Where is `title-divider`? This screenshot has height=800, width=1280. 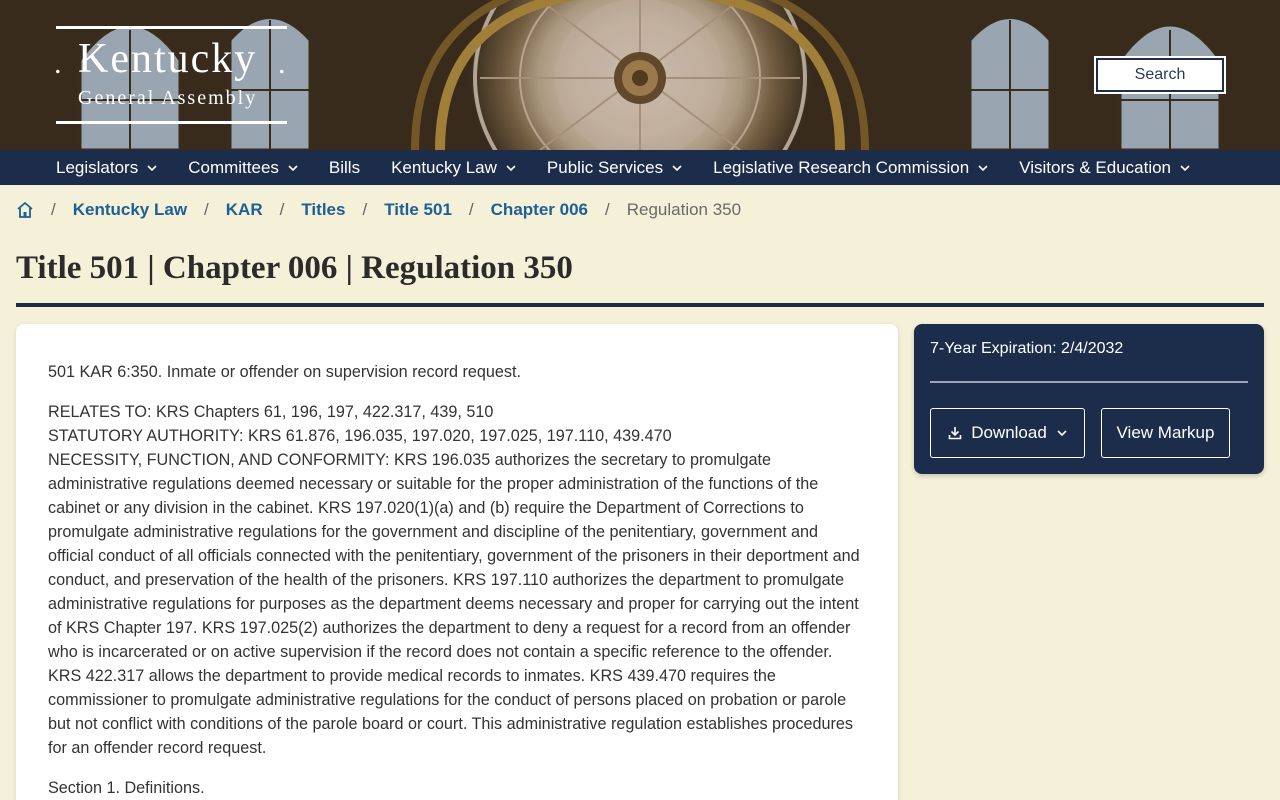
title-divider is located at coordinates (640, 305).